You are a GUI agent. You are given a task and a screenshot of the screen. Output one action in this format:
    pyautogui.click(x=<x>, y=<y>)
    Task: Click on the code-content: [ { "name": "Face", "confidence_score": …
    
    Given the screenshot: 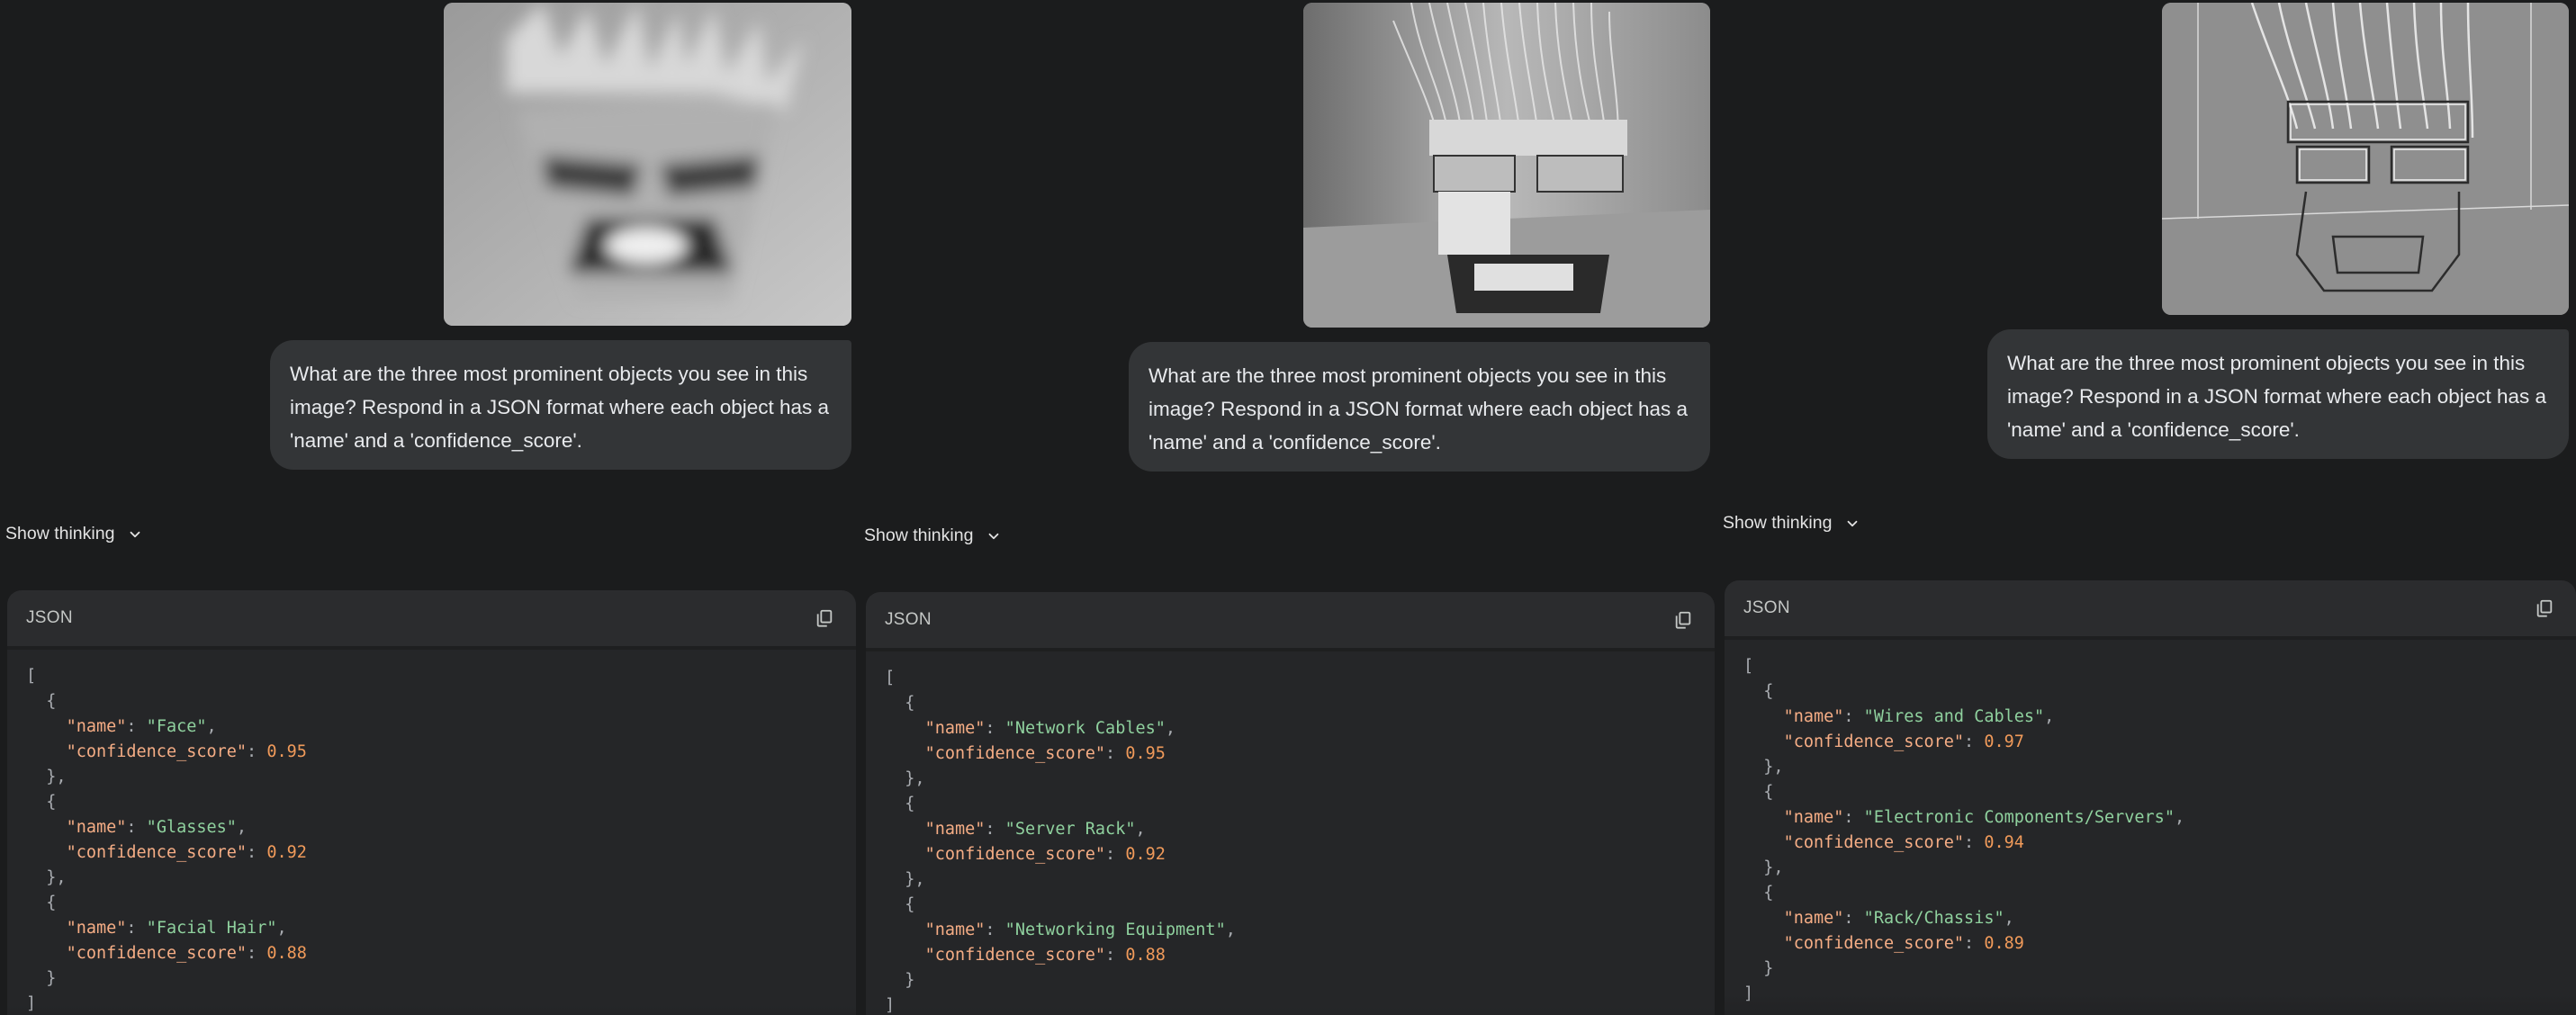 What is the action you would take?
    pyautogui.click(x=431, y=832)
    